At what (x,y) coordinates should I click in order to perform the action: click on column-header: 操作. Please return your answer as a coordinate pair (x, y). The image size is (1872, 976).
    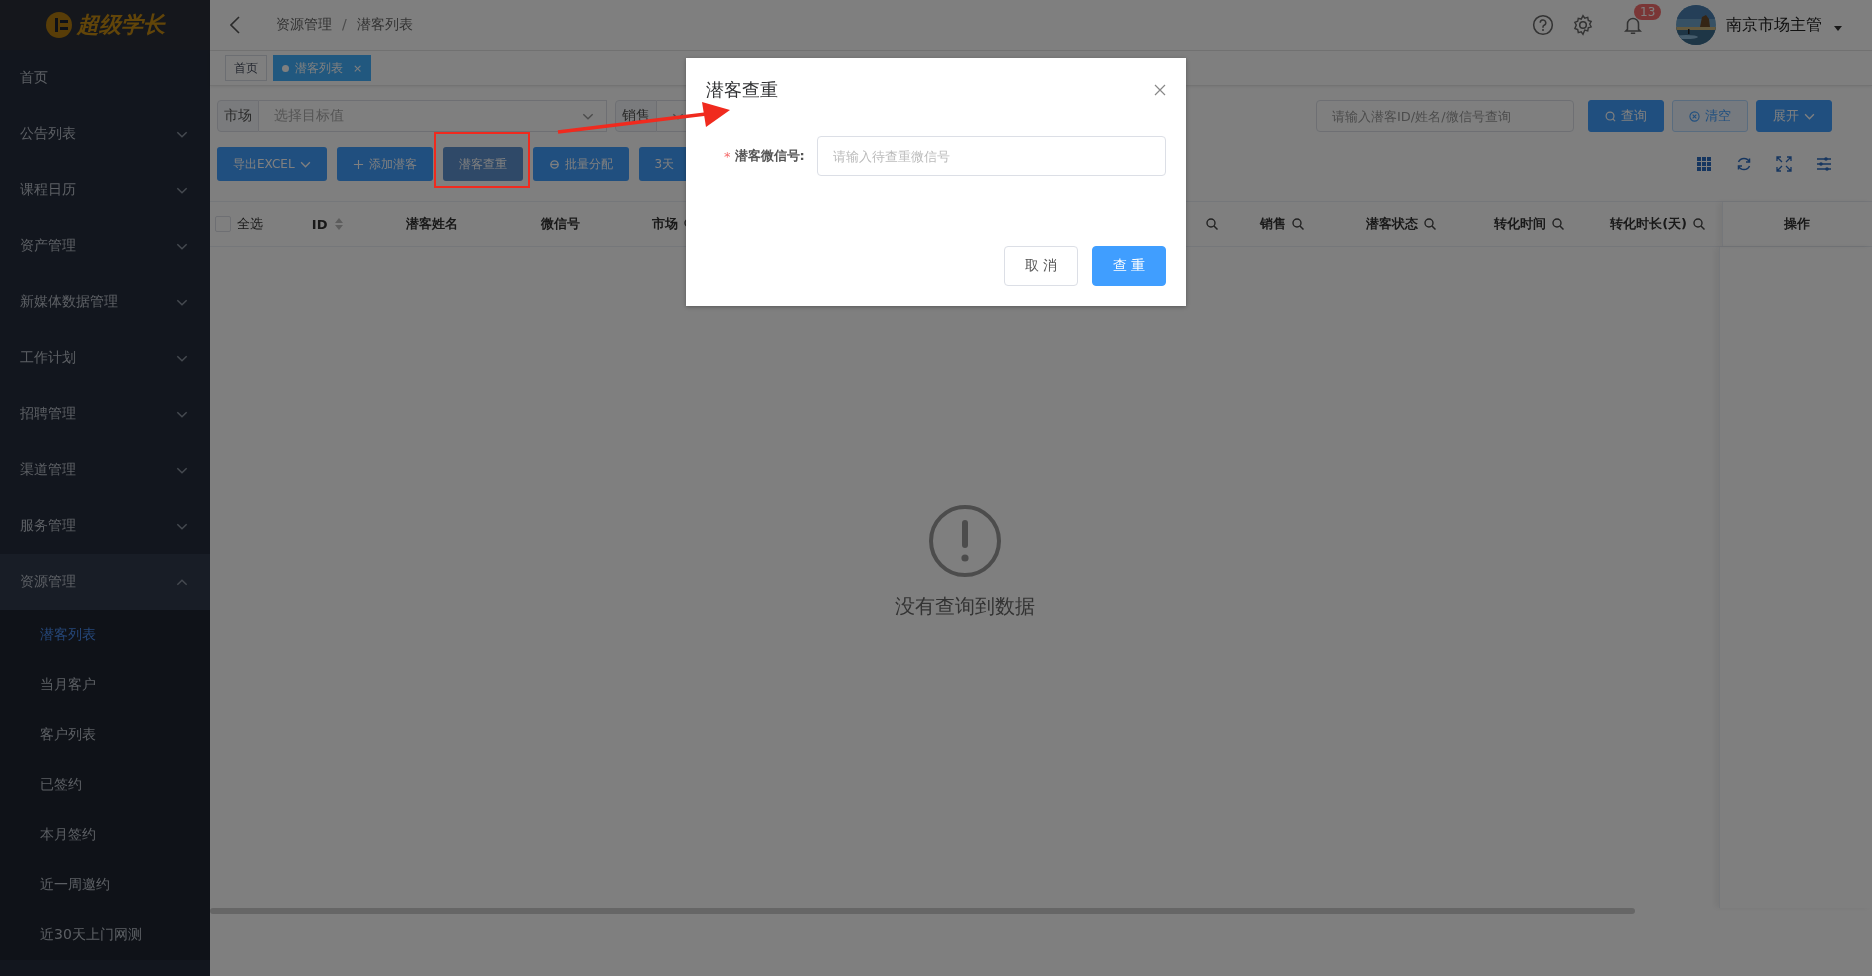
    Looking at the image, I should click on (1797, 224).